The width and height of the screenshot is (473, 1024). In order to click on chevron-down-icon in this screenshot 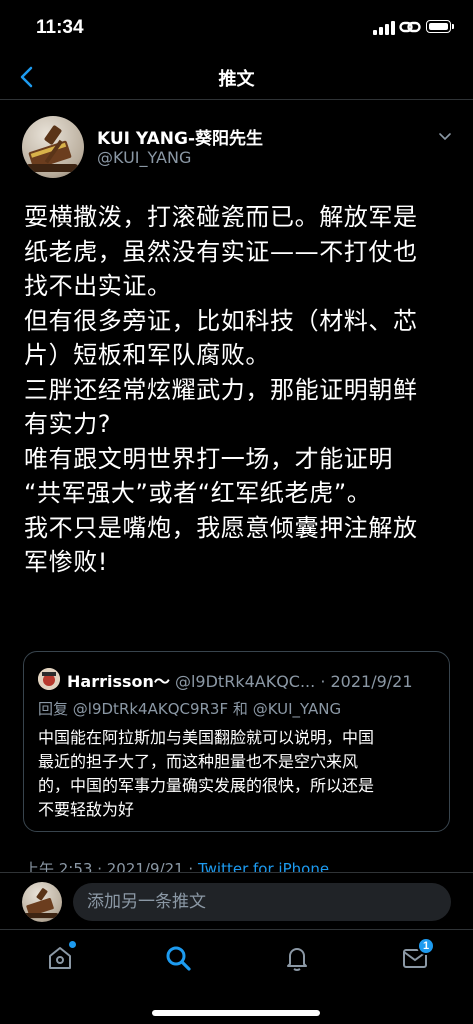, I will do `click(445, 136)`.